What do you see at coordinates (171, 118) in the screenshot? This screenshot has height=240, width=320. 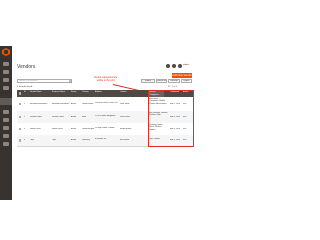 I see `vendor-categories-highlight` at bounding box center [171, 118].